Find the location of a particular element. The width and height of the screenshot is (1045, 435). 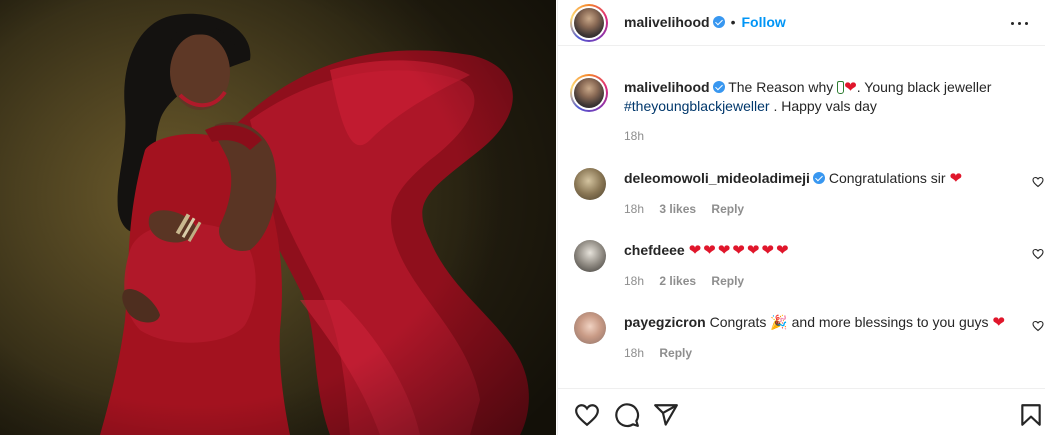

comment-body-part2: and more blessings to you guys is located at coordinates (890, 322).